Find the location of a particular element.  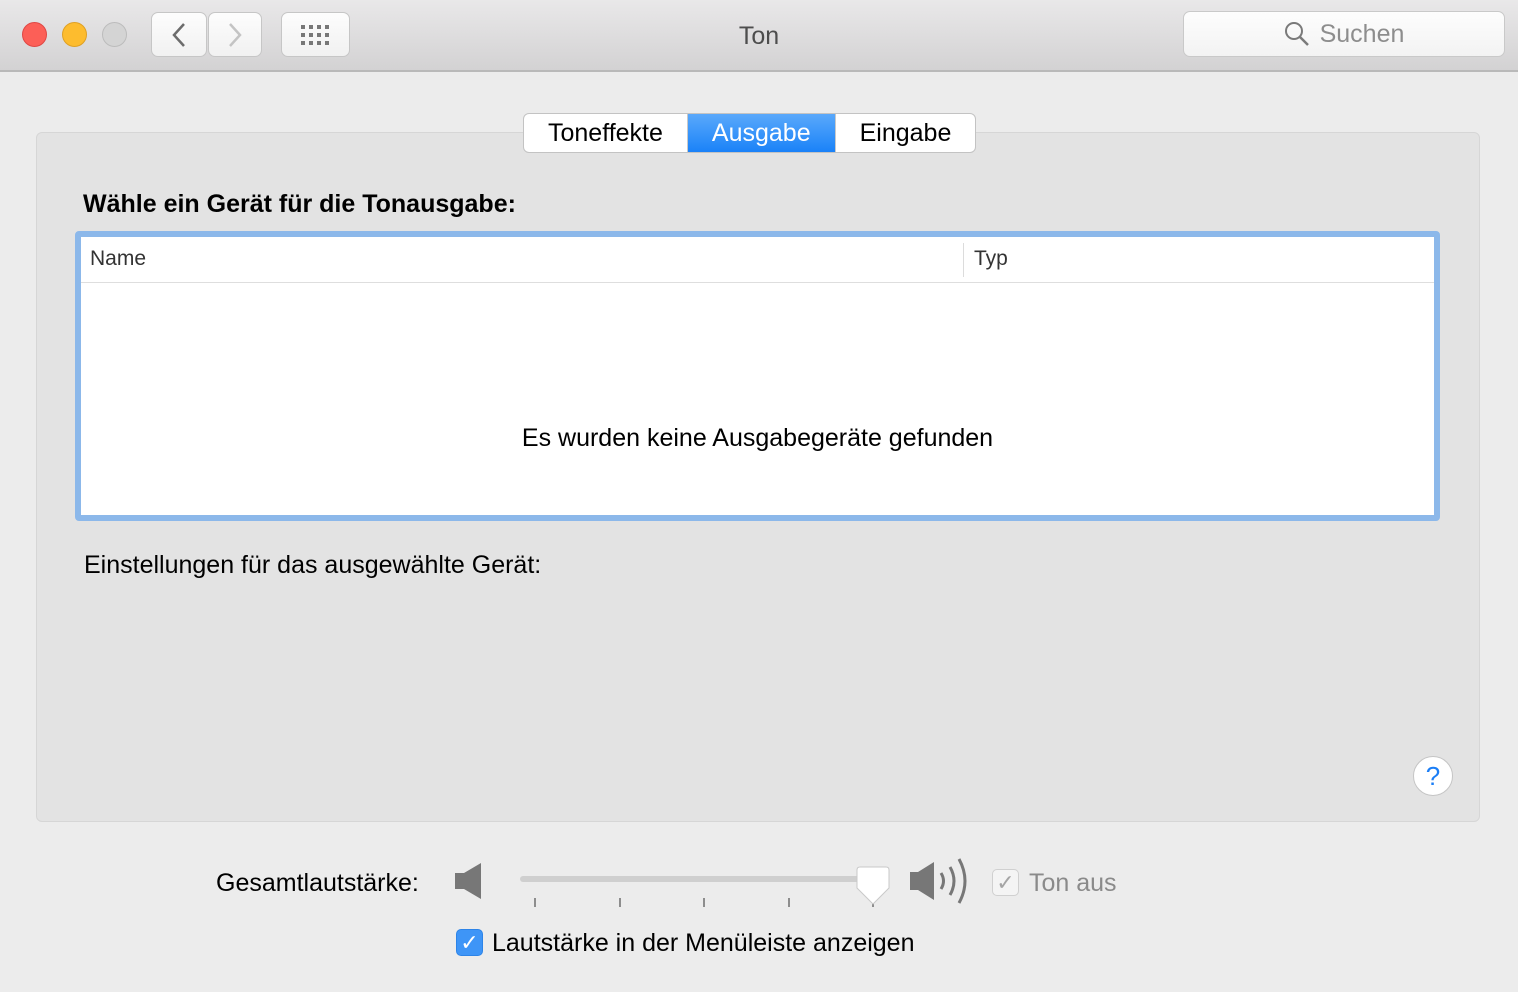

output-heading: Wähle ein Gerät für die Tonausgabe: is located at coordinates (299, 204).